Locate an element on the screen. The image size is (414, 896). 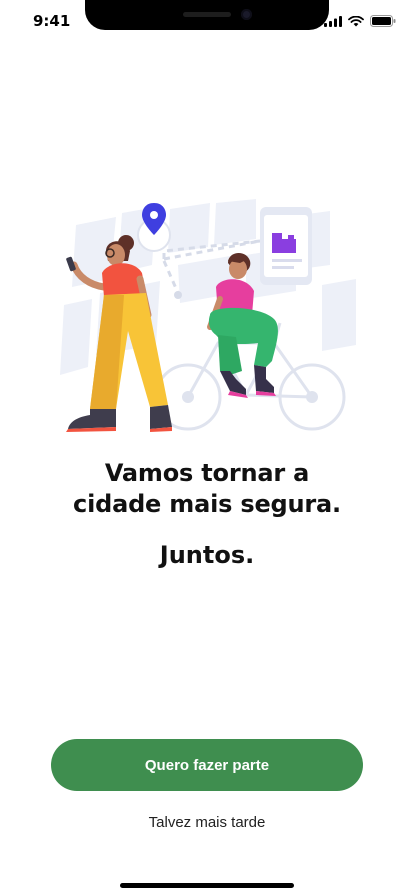
headline-line-1: Vamos tornar a is located at coordinates (207, 473).